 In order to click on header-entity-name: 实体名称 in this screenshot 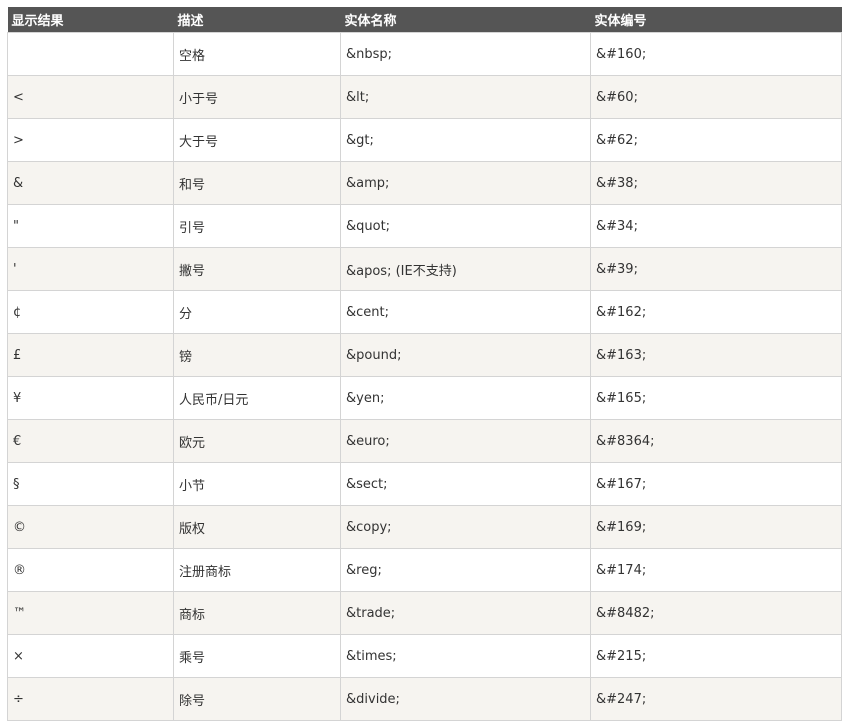, I will do `click(465, 20)`.